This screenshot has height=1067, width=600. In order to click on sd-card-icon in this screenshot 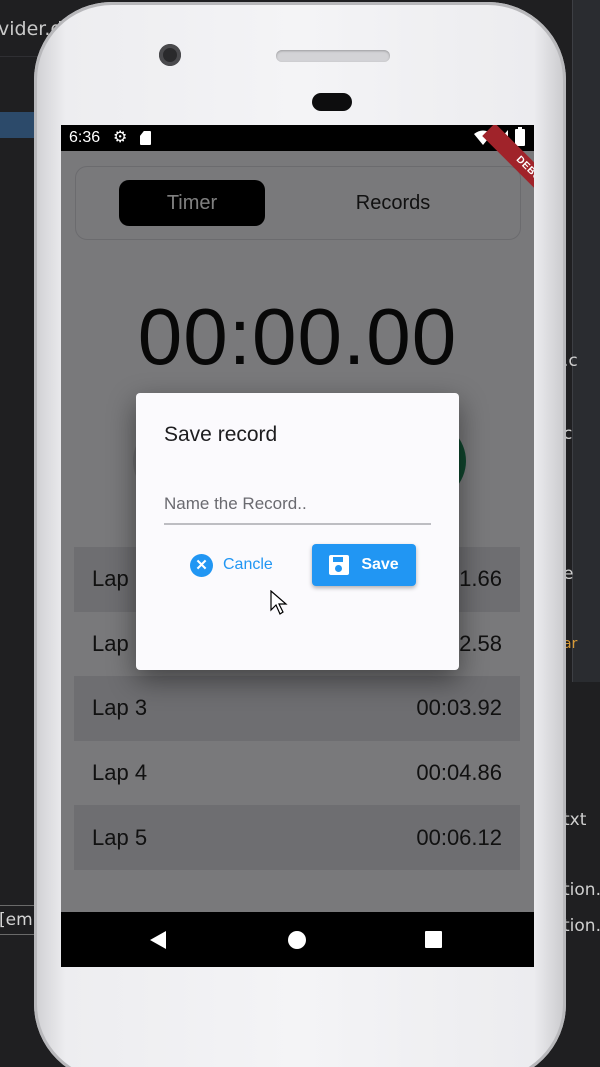, I will do `click(145, 138)`.